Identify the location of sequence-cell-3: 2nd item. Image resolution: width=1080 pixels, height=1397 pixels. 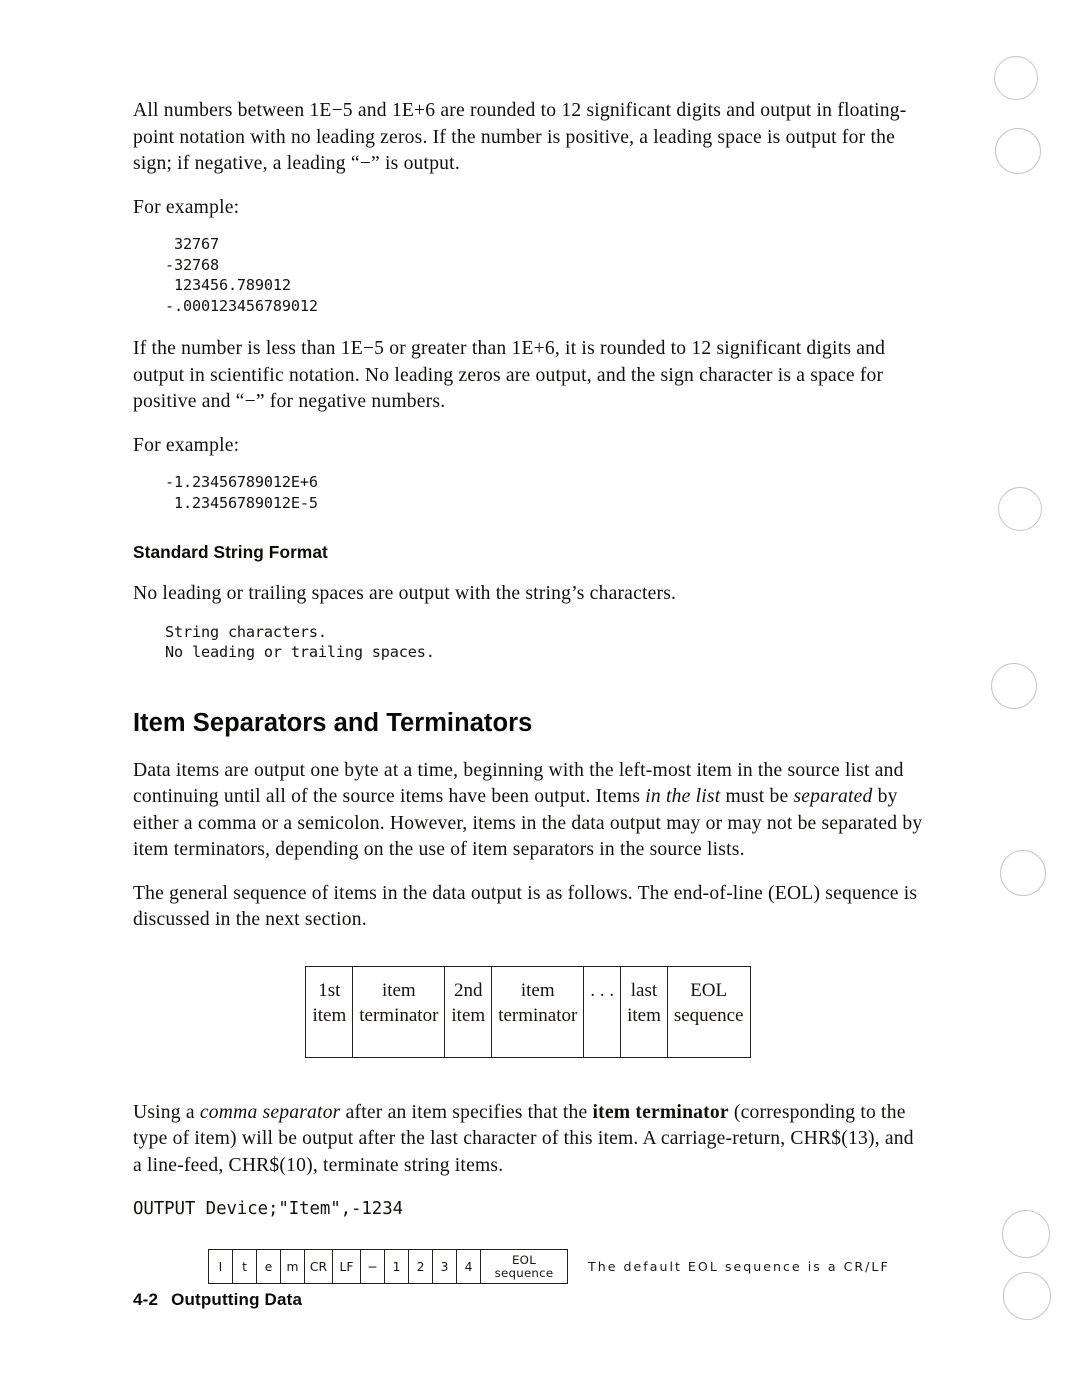
(468, 1011).